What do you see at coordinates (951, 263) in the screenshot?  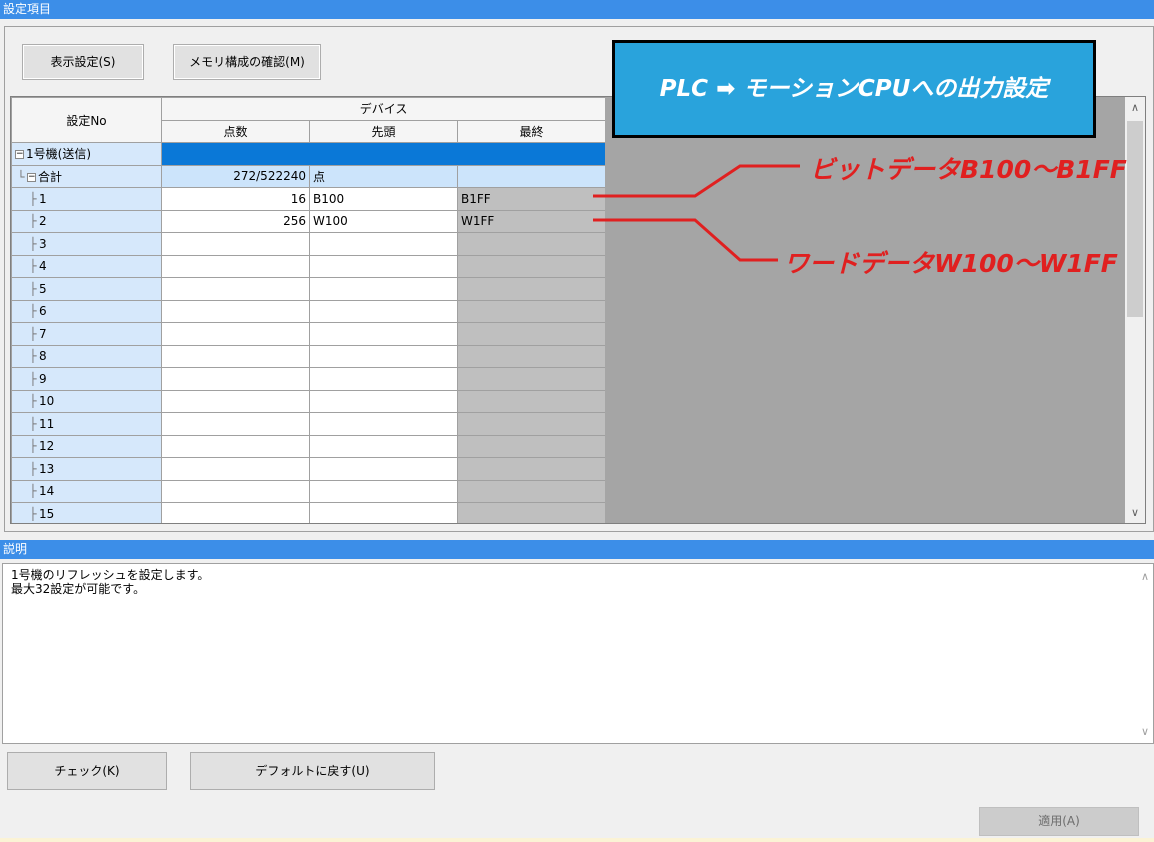 I see `word-data-annotation: ワードデータW100～W1FF` at bounding box center [951, 263].